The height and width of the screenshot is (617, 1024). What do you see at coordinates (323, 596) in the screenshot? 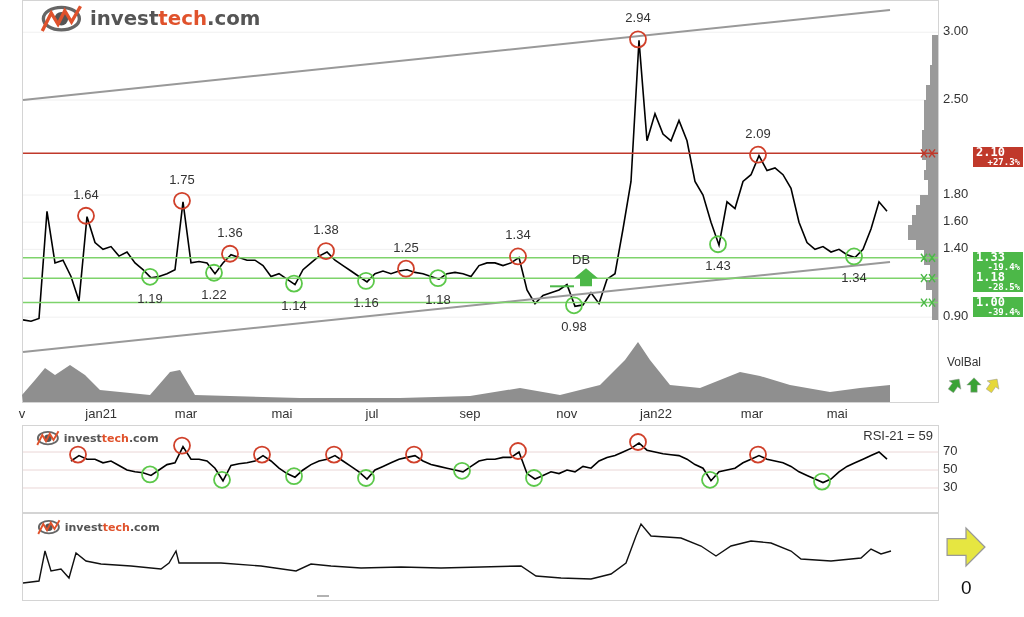
I see `dash-mark` at bounding box center [323, 596].